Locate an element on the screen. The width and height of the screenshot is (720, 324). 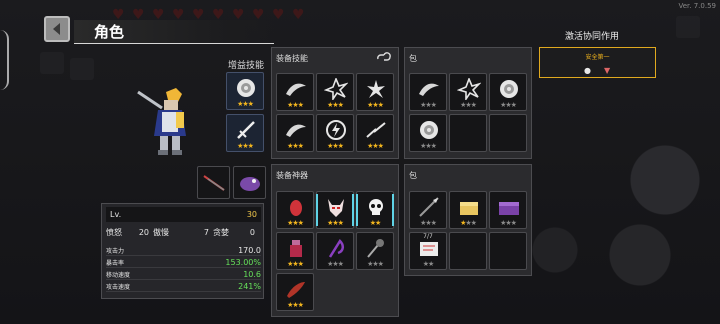
pet-slot is located at coordinates (249, 182).